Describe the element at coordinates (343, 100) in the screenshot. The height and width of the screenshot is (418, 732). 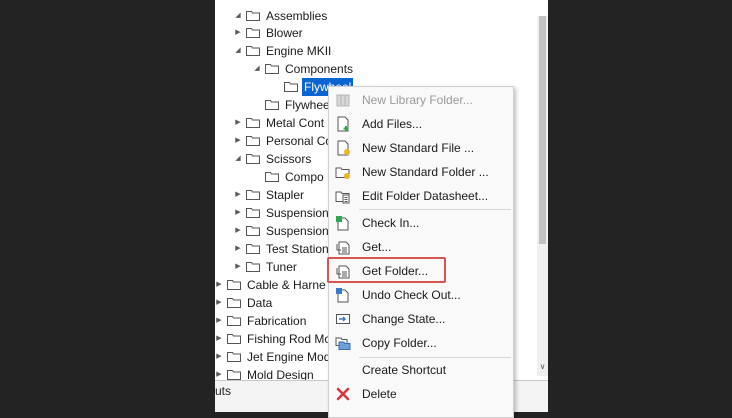
I see `library-folder-icon` at that location.